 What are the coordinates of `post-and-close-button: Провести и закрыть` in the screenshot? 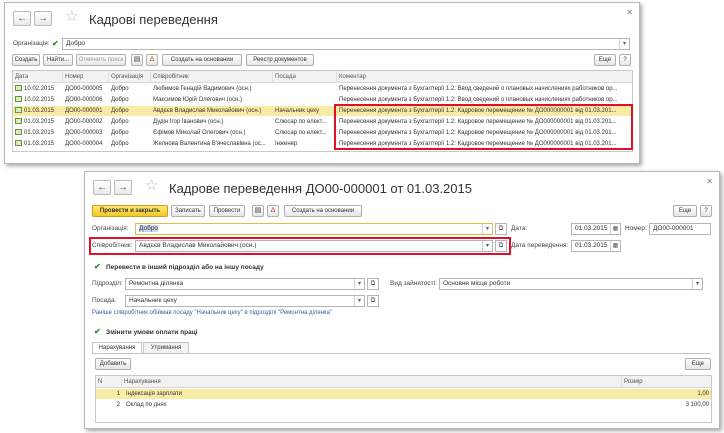 It's located at (130, 211).